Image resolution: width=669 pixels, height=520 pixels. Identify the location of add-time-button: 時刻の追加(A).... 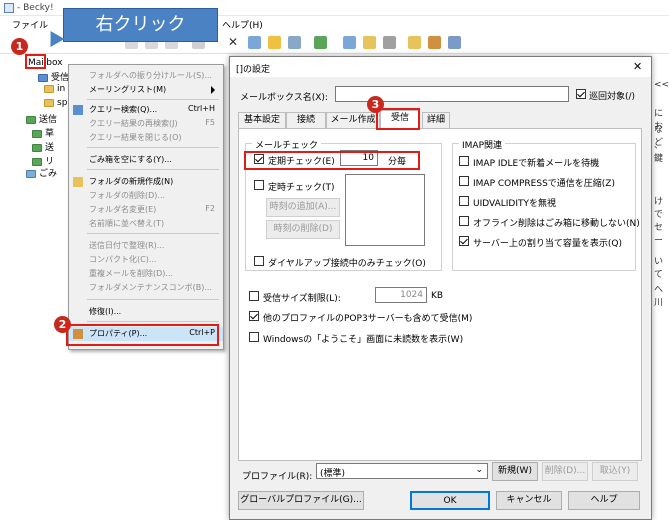
(303, 207).